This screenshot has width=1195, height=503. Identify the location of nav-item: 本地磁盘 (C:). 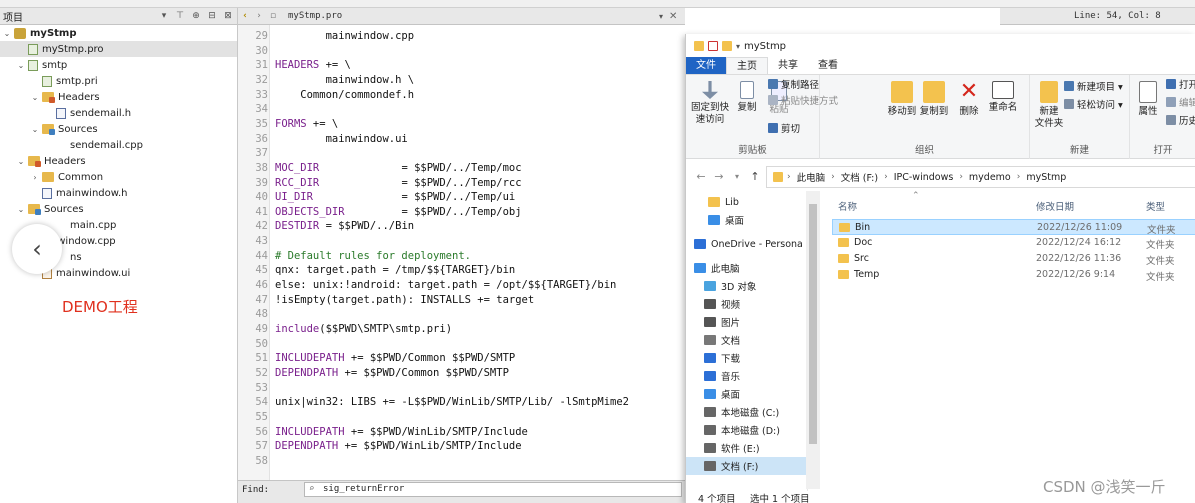
(741, 412).